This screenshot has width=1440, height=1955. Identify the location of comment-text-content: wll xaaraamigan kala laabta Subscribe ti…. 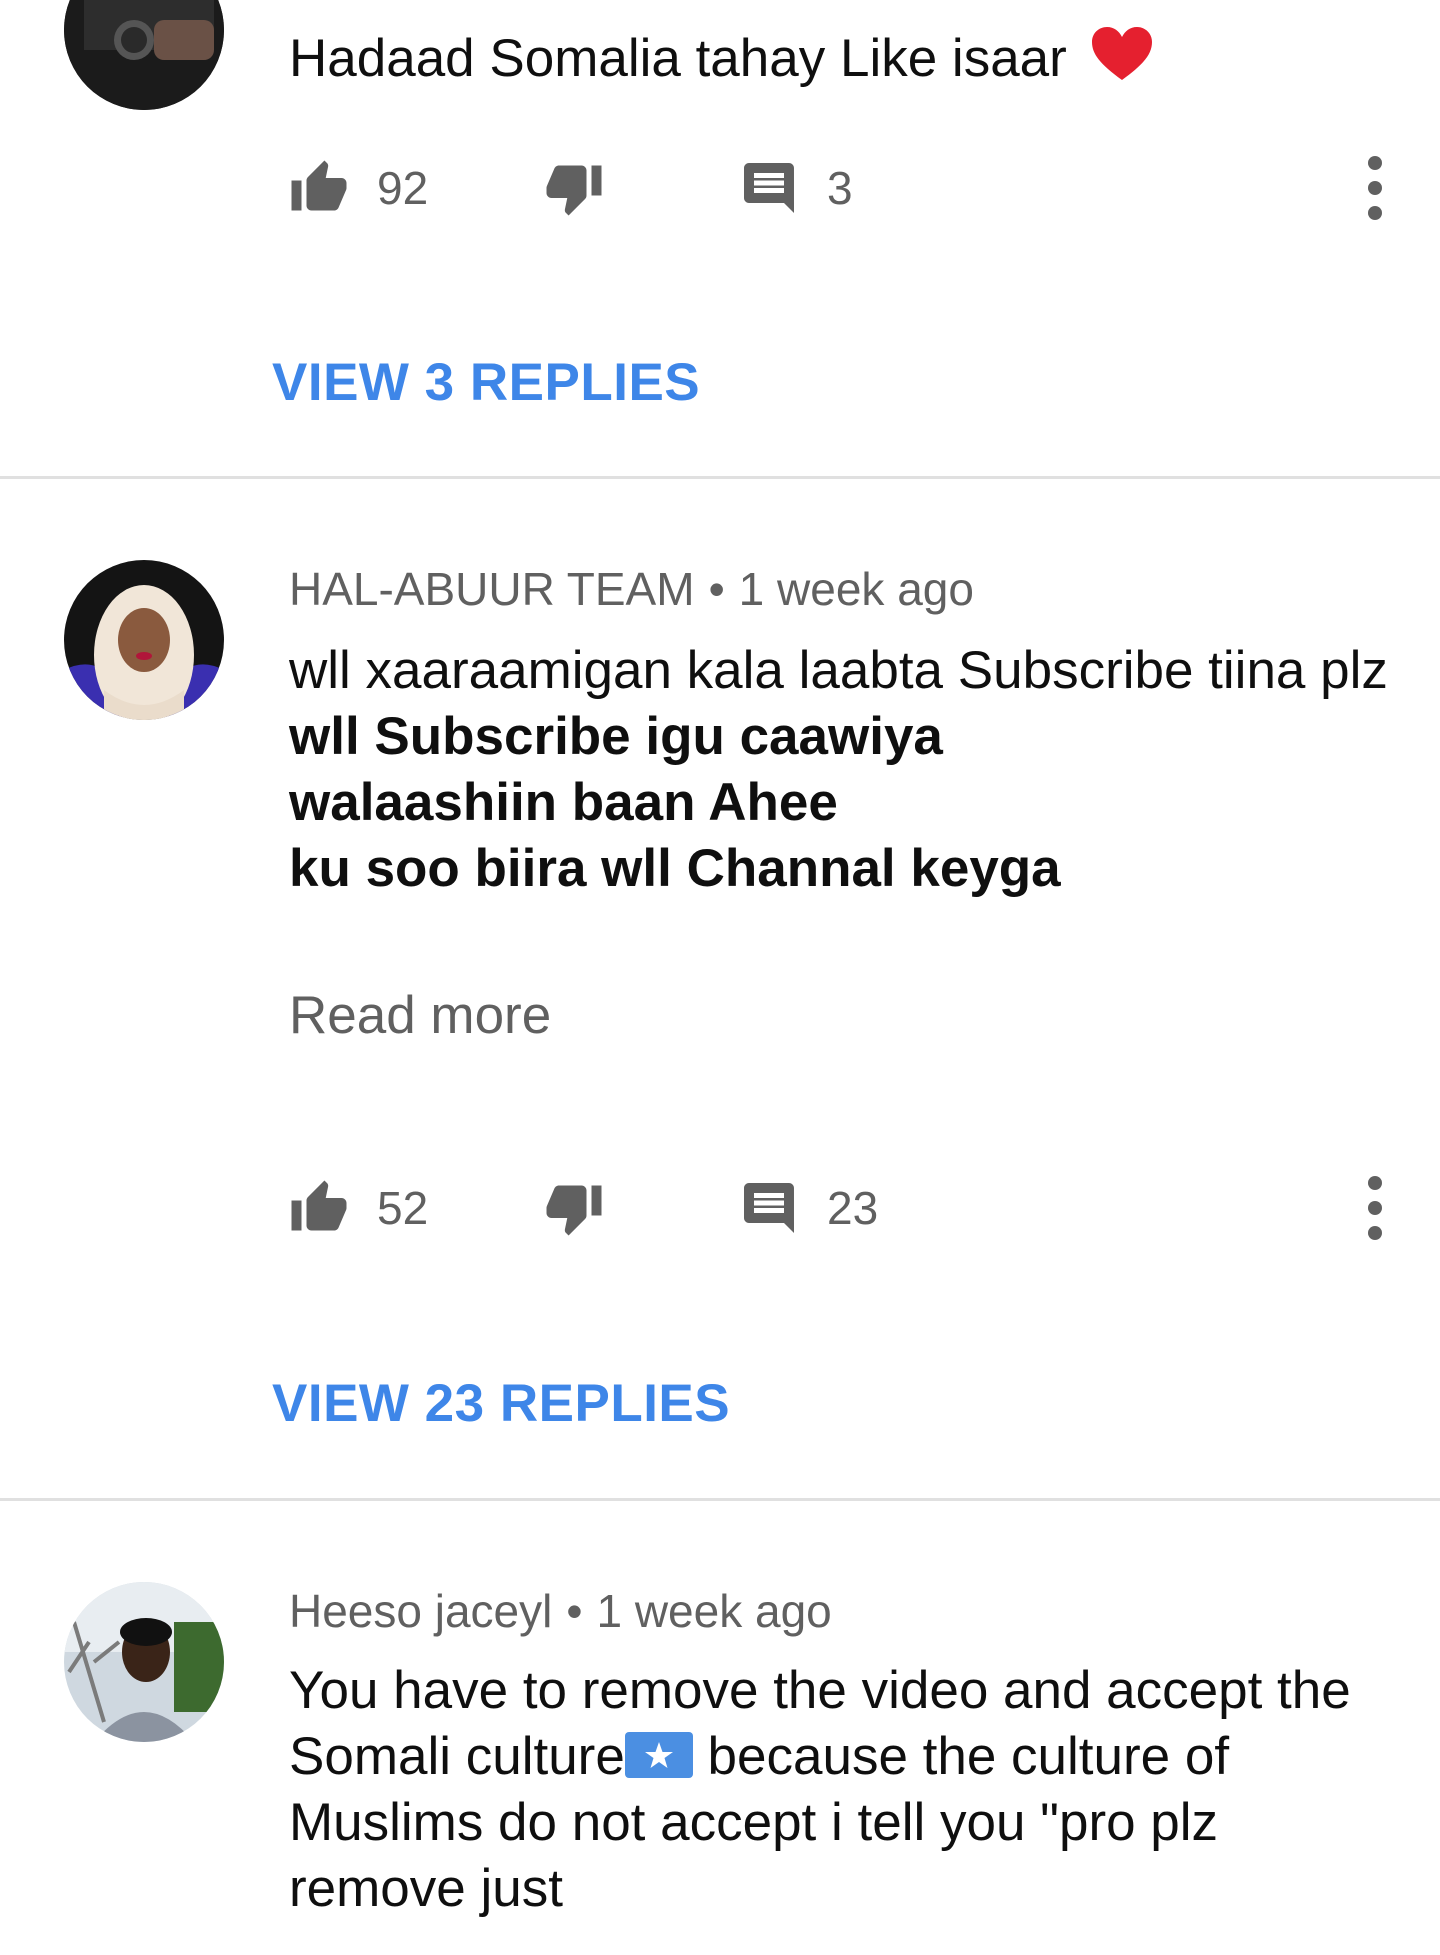
(838, 670).